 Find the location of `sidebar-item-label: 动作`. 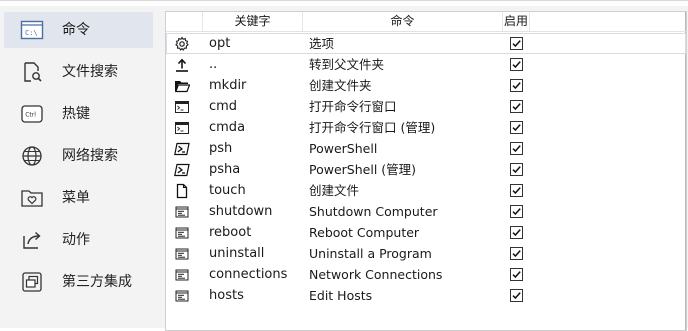

sidebar-item-label: 动作 is located at coordinates (76, 240).